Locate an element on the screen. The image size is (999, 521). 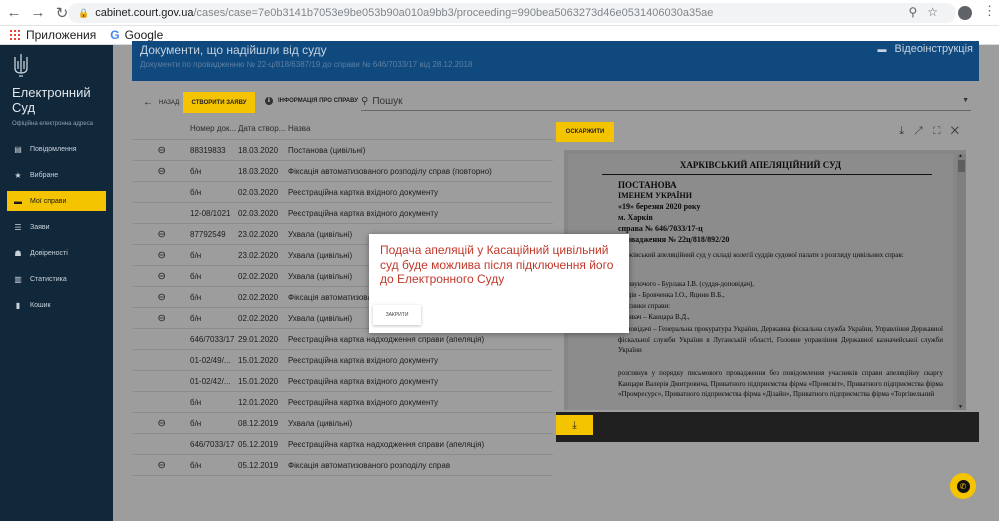
lock-icon: 🔒 is located at coordinates (84, 12).